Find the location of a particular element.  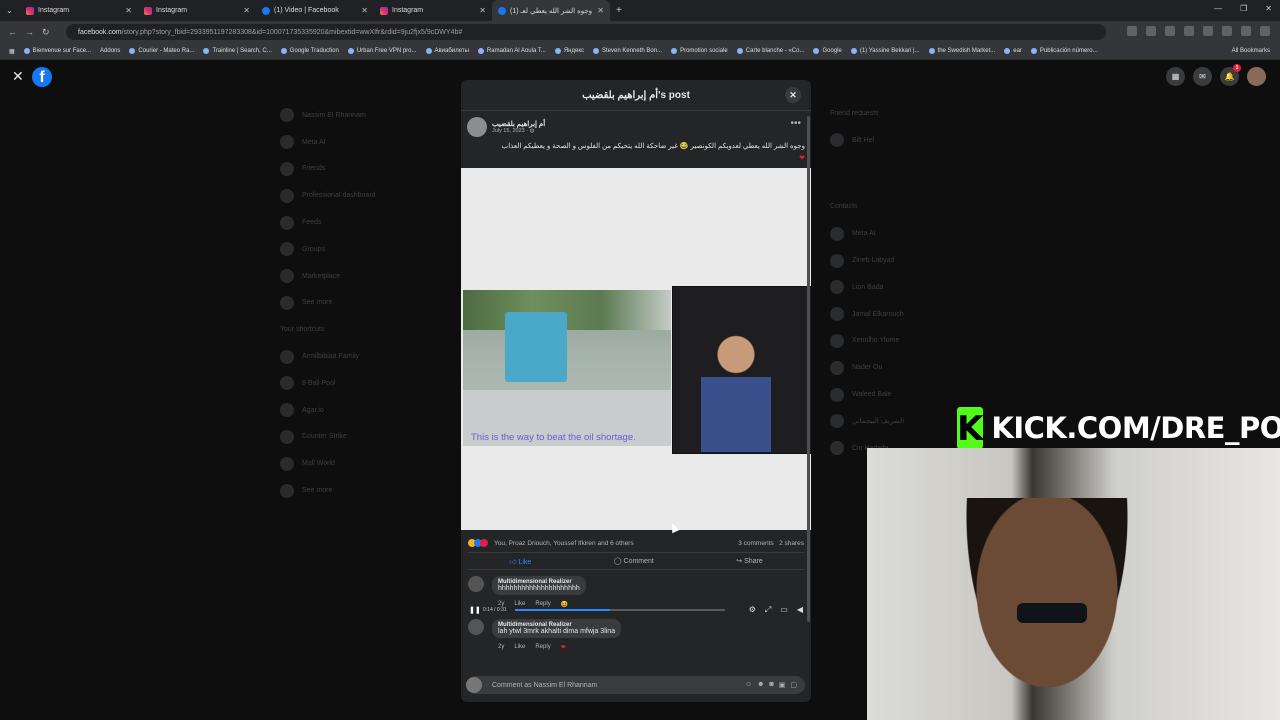

nav-item: Counter Strike is located at coordinates (365, 437).